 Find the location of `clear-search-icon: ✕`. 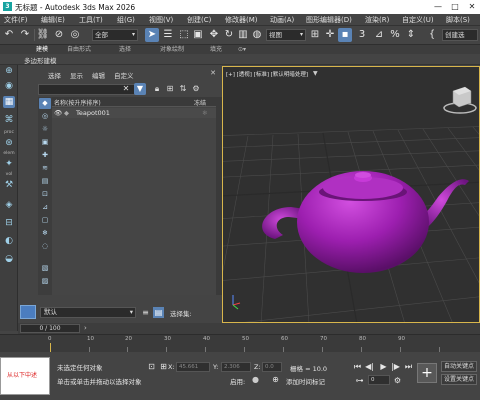

clear-search-icon: ✕ is located at coordinates (126, 89).